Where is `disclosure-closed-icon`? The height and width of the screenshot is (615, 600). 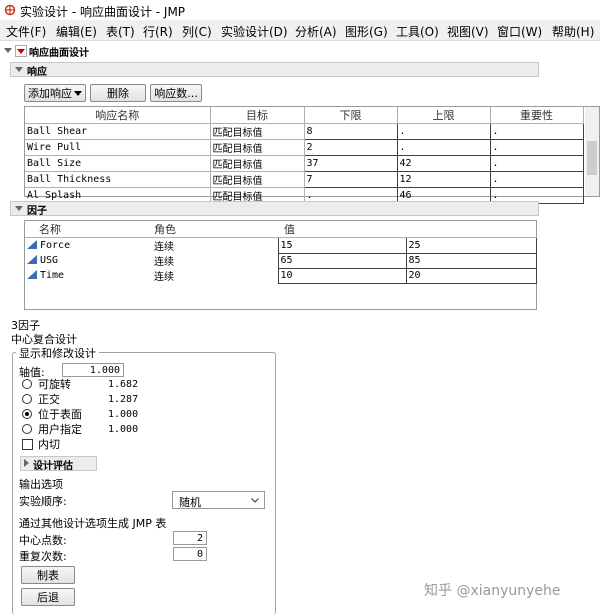
disclosure-closed-icon is located at coordinates (26, 463).